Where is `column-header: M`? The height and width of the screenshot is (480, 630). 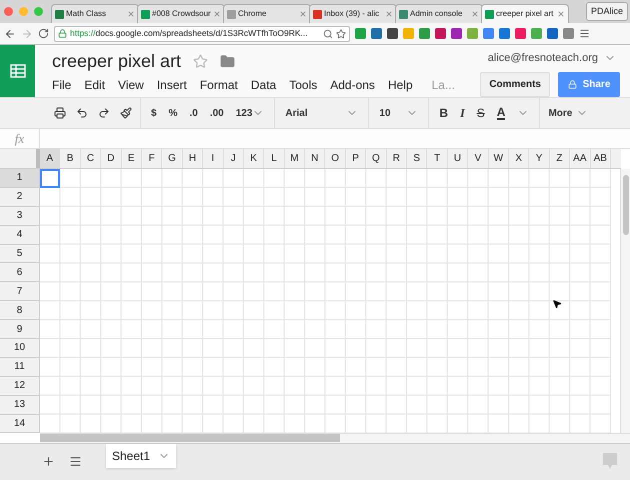 column-header: M is located at coordinates (295, 158).